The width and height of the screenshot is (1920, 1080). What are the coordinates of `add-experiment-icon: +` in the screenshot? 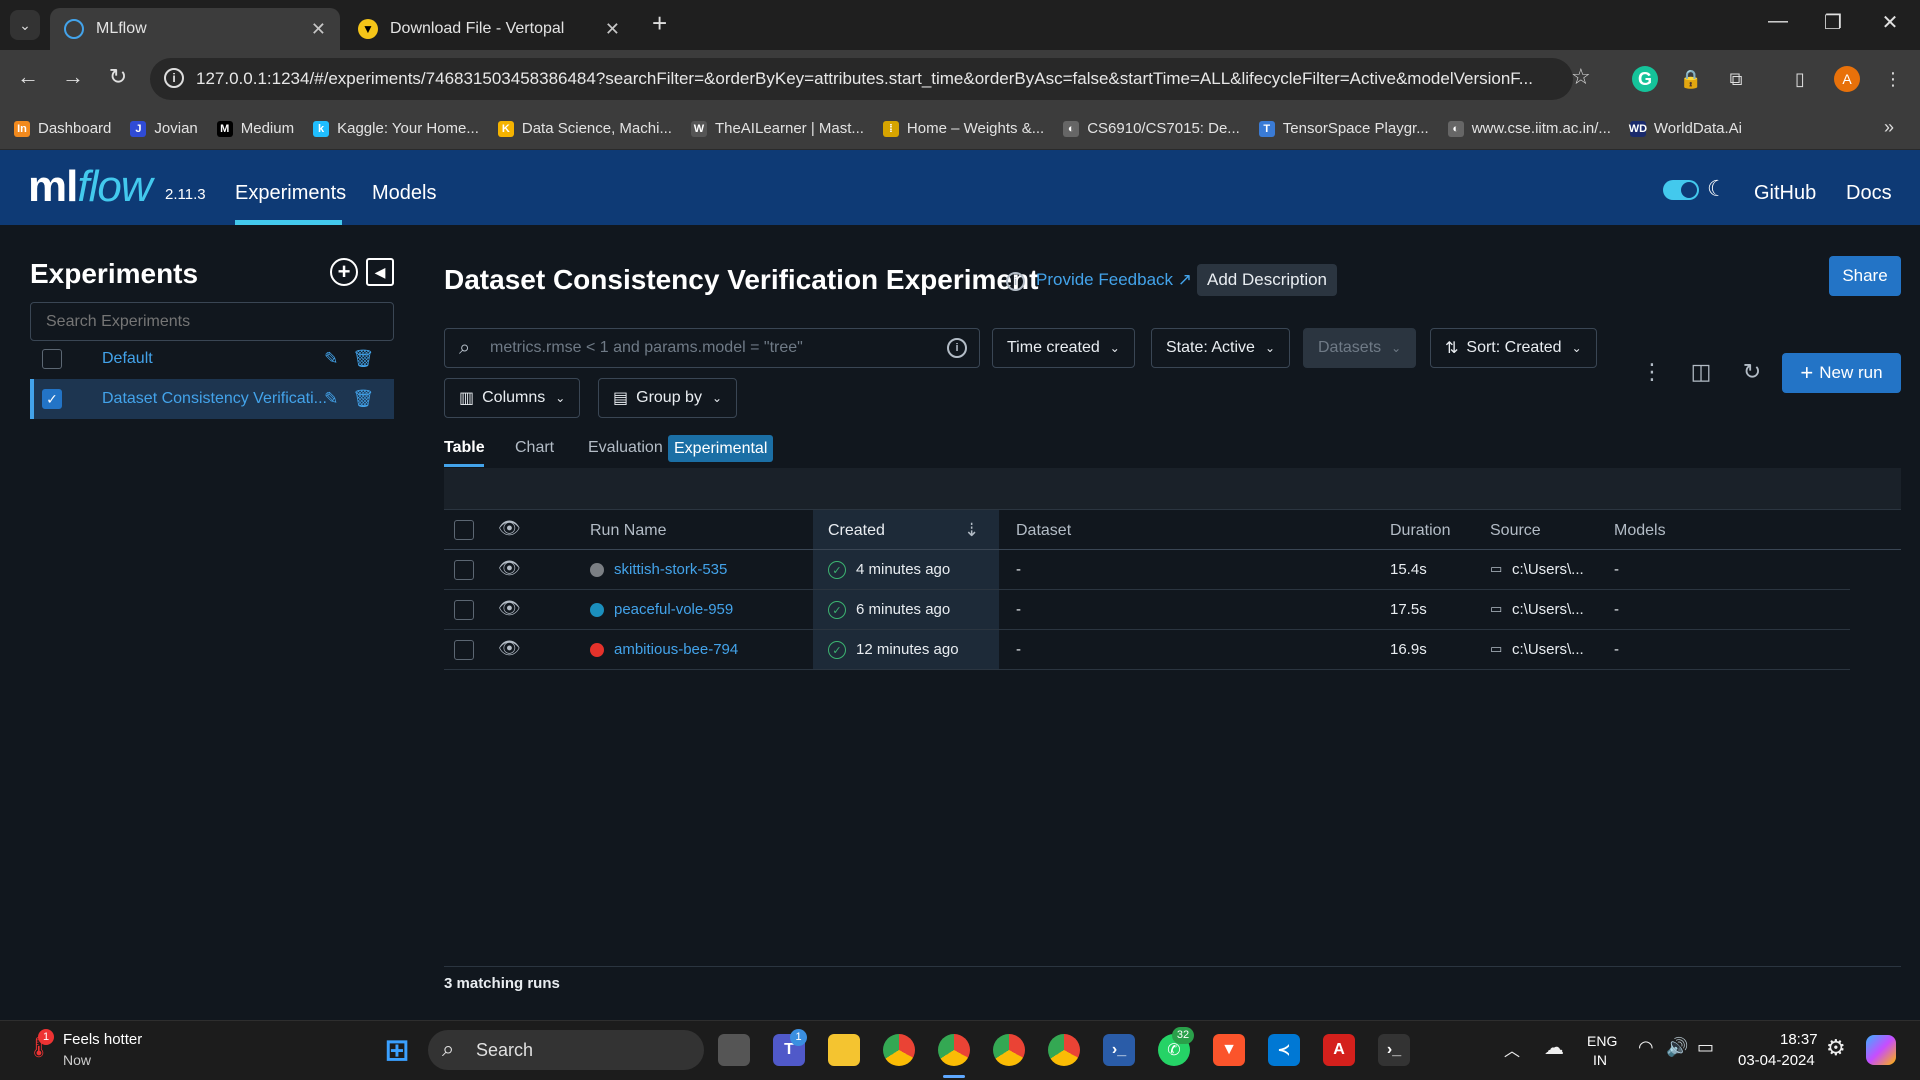 It's located at (344, 272).